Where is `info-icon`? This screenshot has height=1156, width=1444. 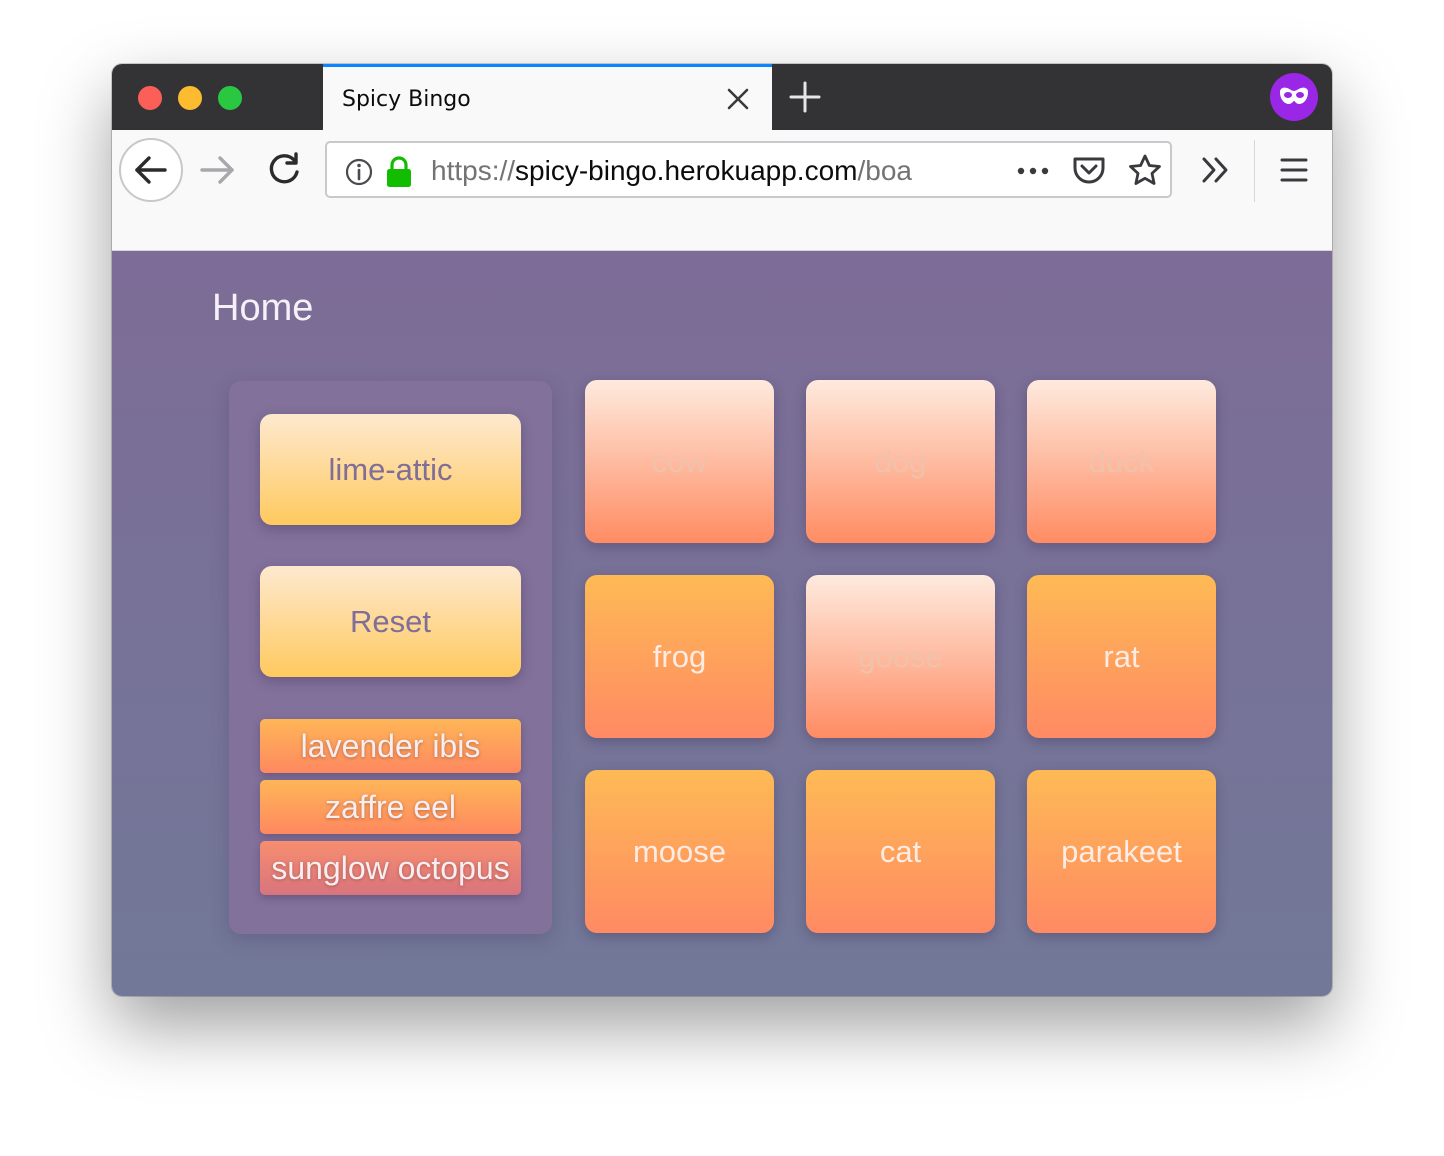
info-icon is located at coordinates (359, 172).